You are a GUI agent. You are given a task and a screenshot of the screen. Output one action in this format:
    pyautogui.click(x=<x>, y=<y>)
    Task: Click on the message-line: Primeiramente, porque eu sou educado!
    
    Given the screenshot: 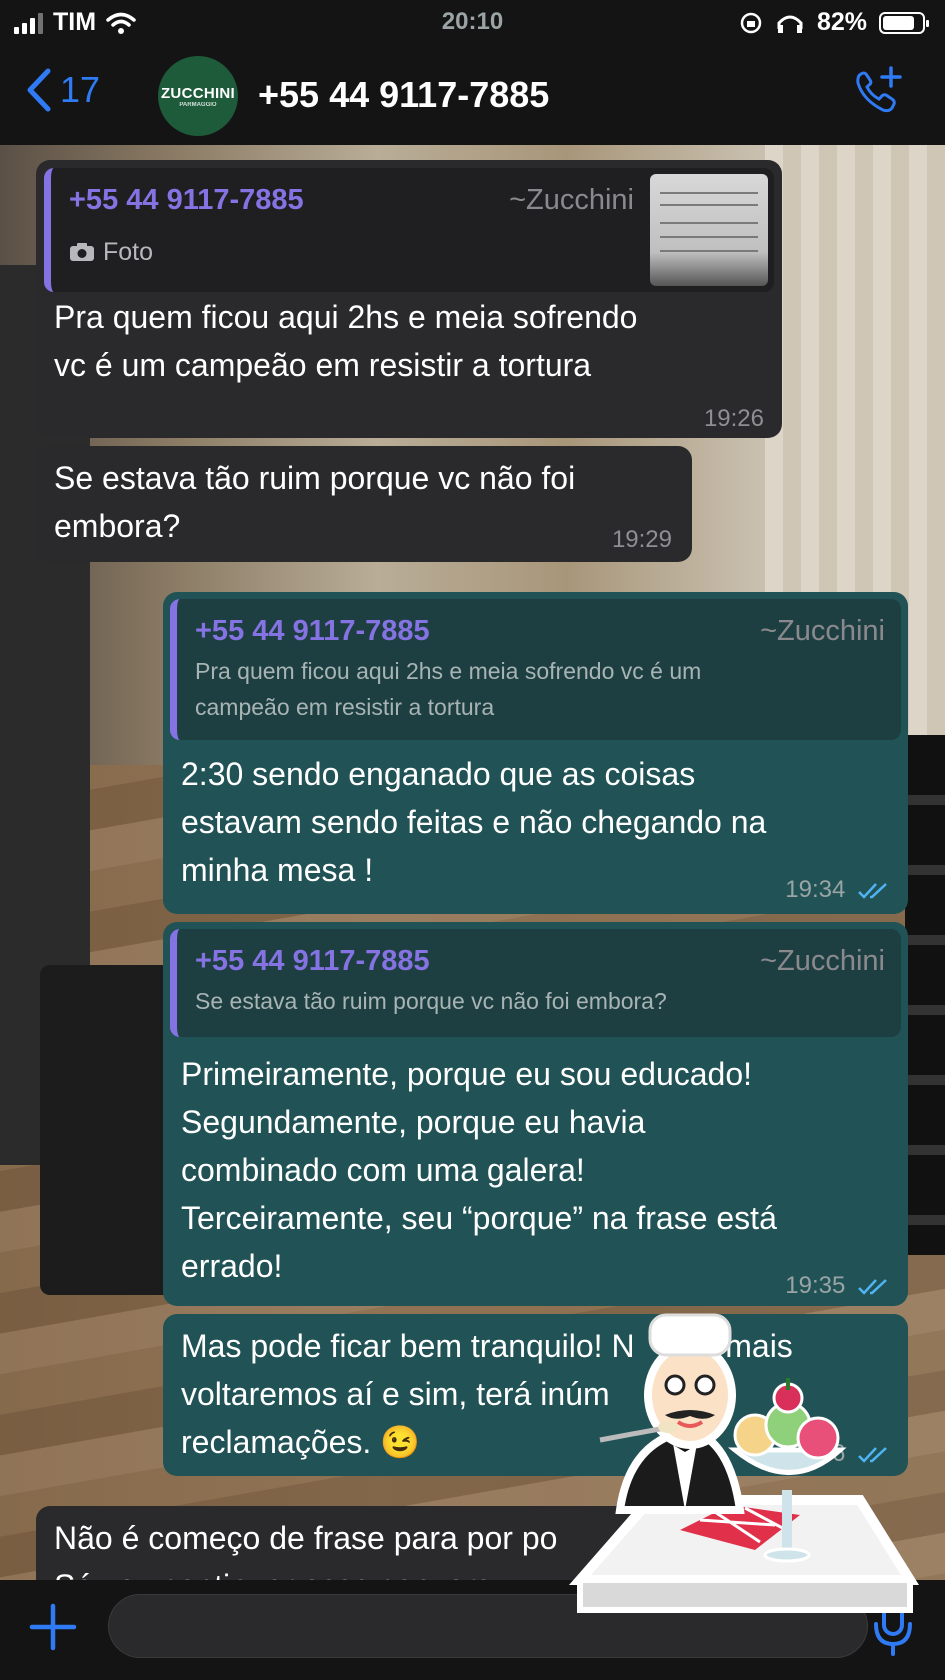 What is the action you would take?
    pyautogui.click(x=467, y=1074)
    